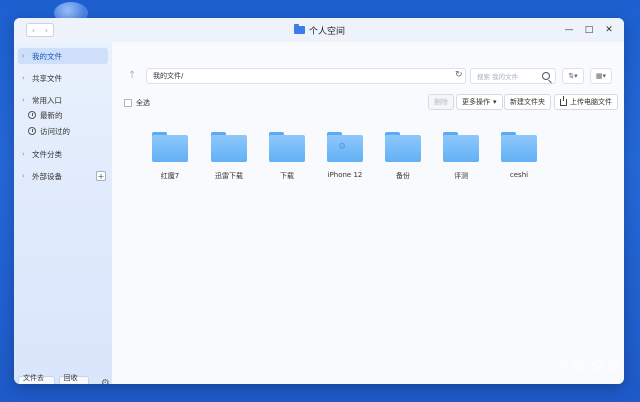 This screenshot has height=402, width=640. I want to click on sidebar-item-file-category: › 文件分类, so click(63, 154).